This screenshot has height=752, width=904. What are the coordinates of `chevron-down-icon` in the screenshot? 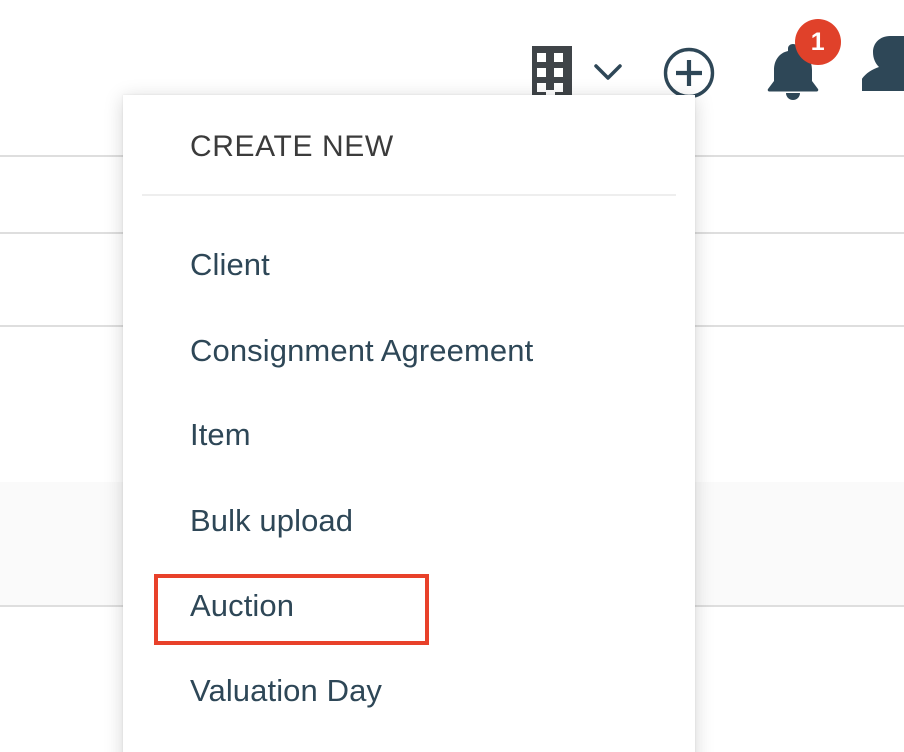 It's located at (608, 72).